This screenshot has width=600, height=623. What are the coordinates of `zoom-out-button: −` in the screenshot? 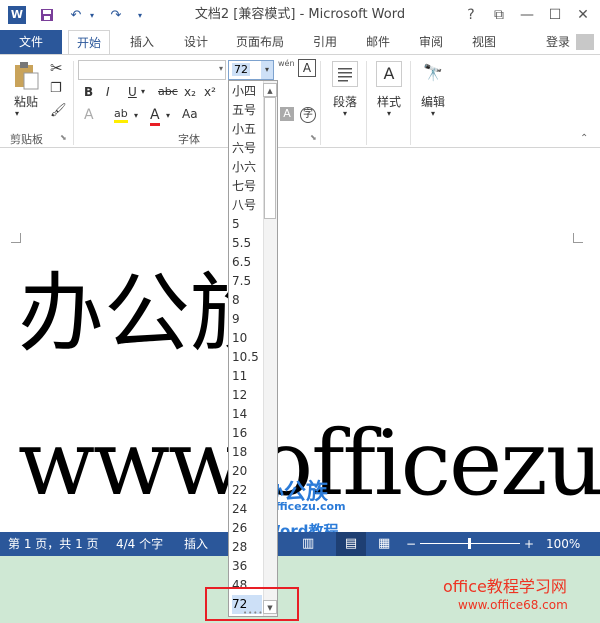 It's located at (411, 544).